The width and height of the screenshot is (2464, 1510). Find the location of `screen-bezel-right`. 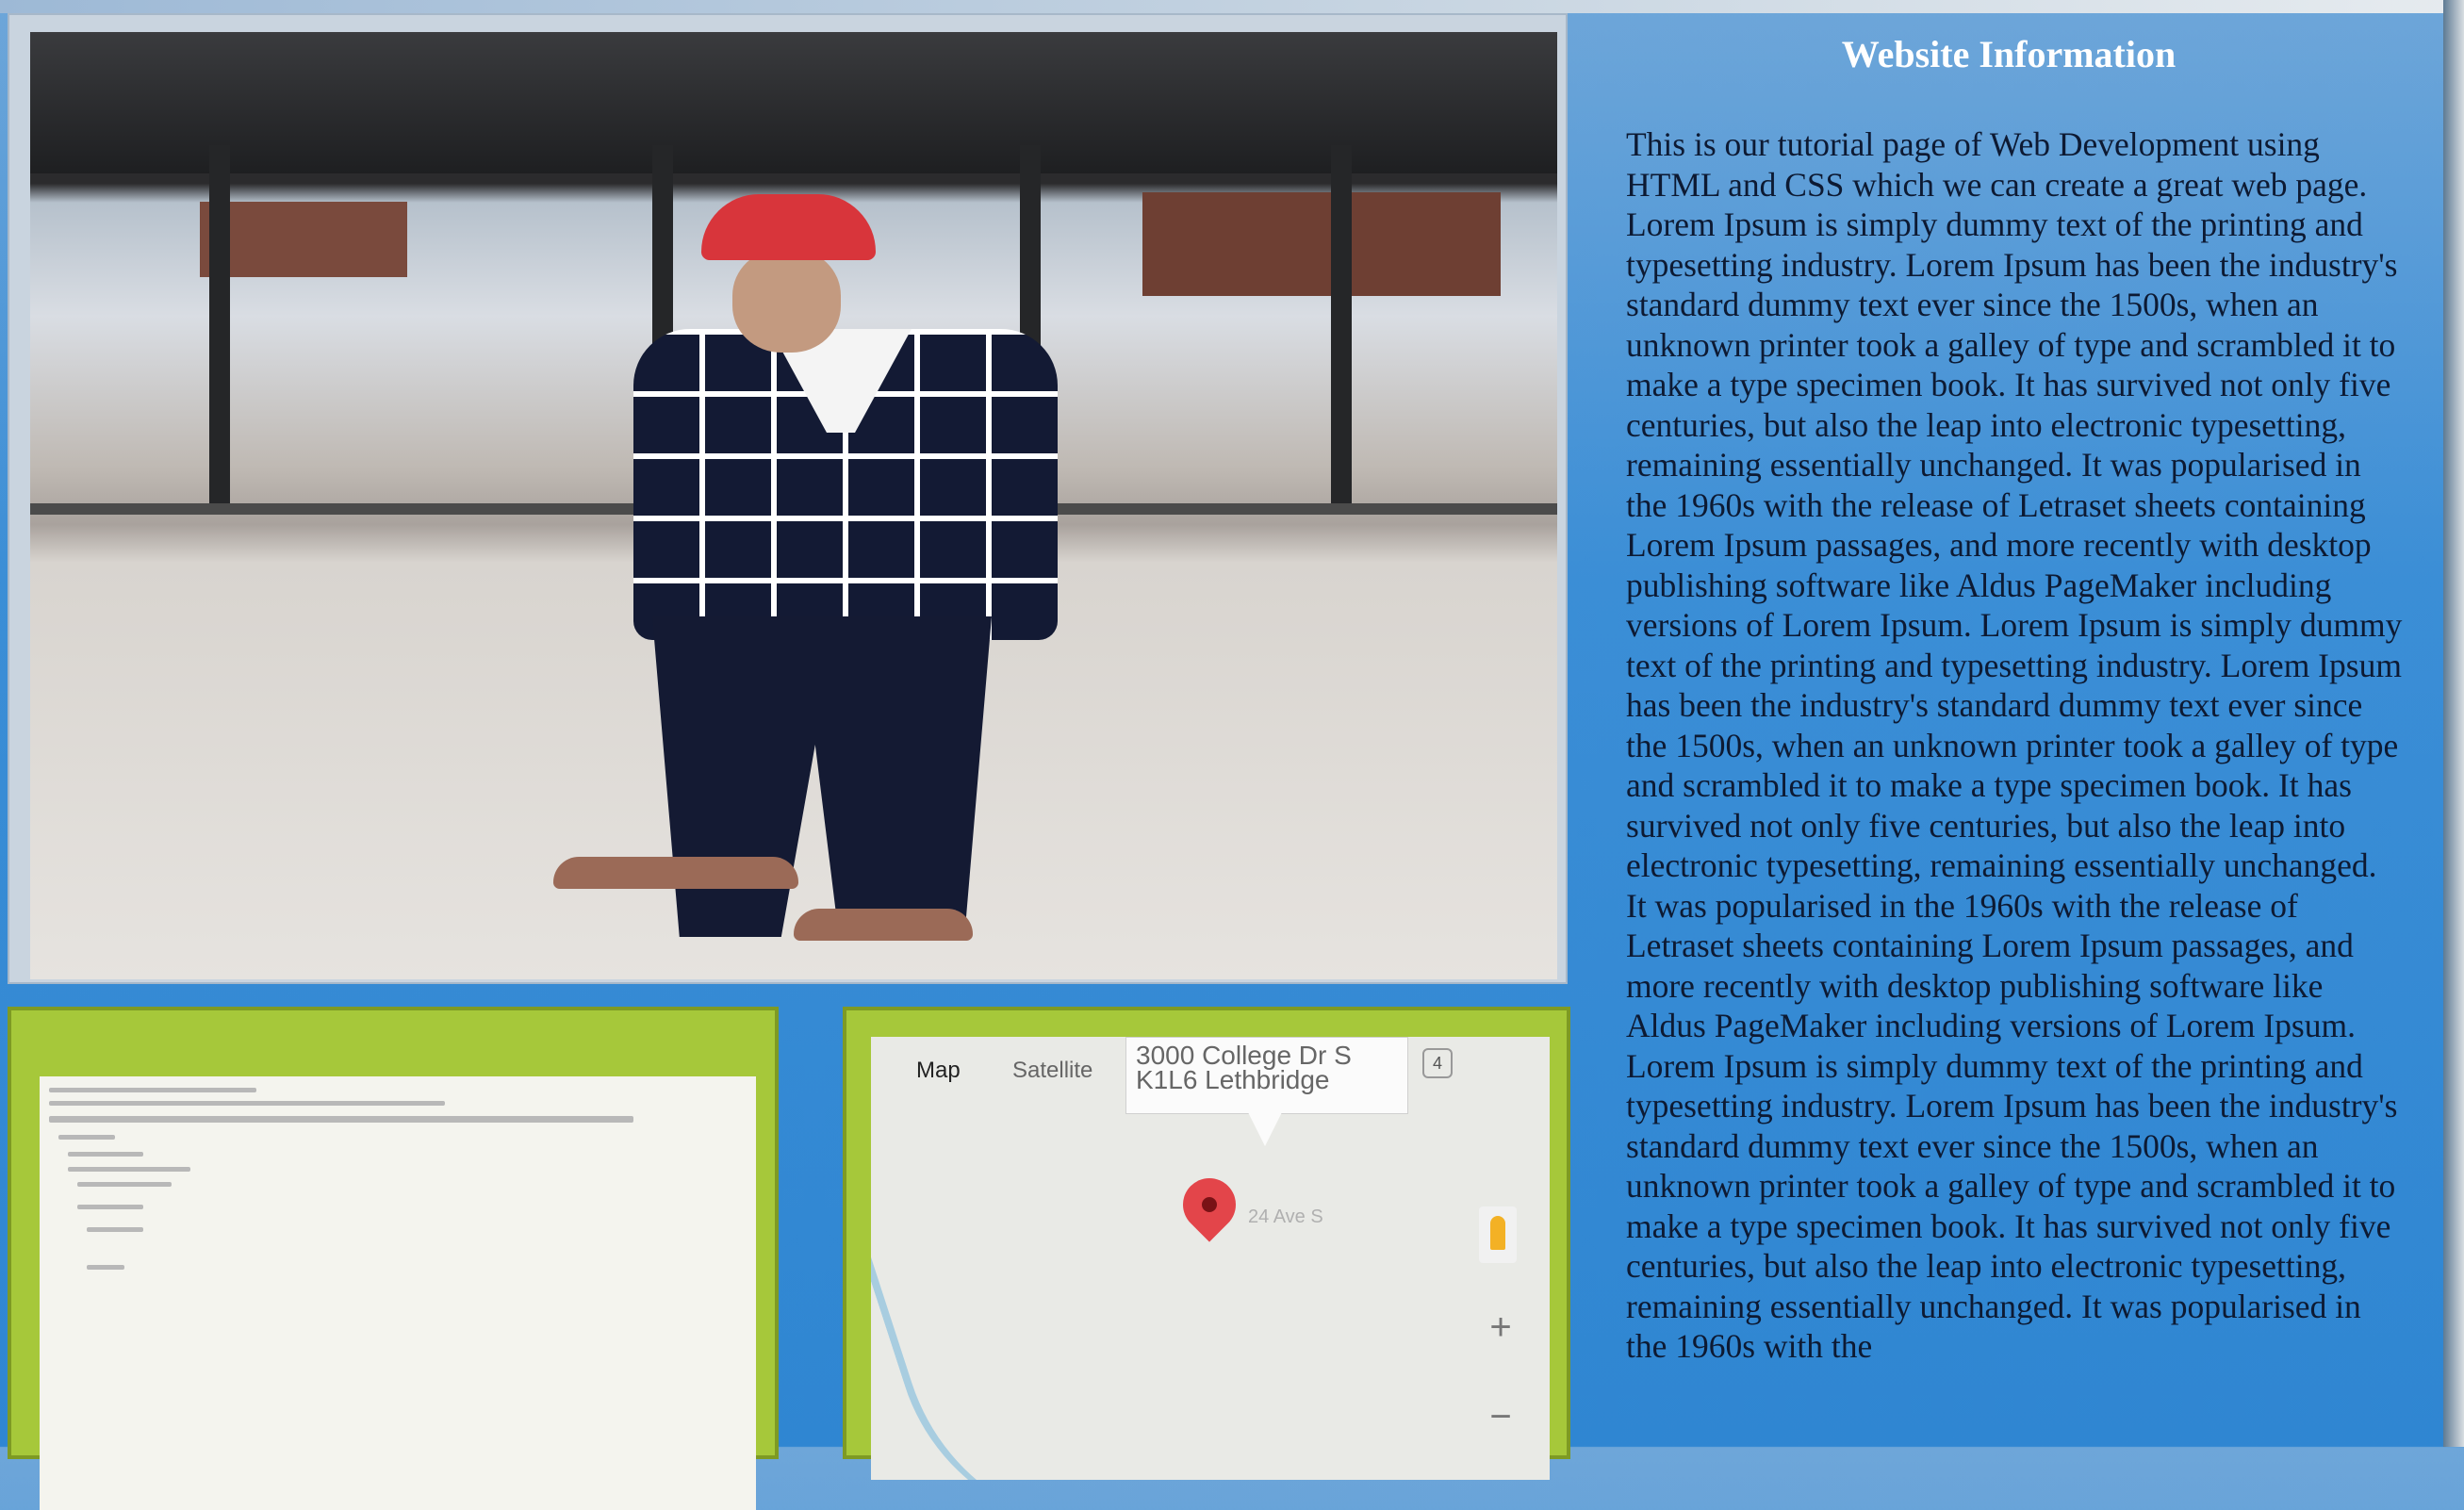

screen-bezel-right is located at coordinates (2453, 723).